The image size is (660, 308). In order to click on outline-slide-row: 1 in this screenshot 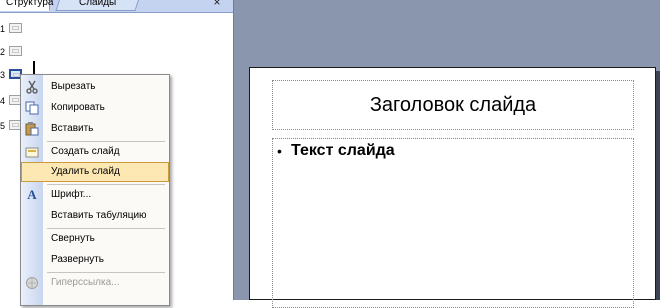, I will do `click(20, 29)`.